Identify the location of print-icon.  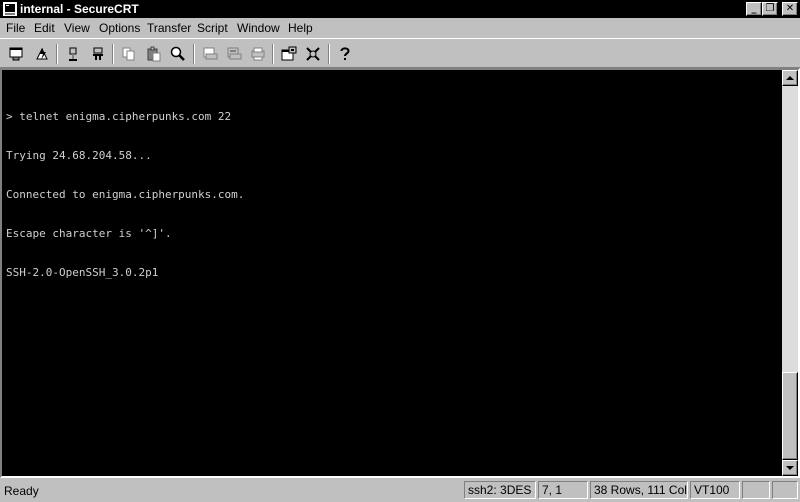
(210, 53).